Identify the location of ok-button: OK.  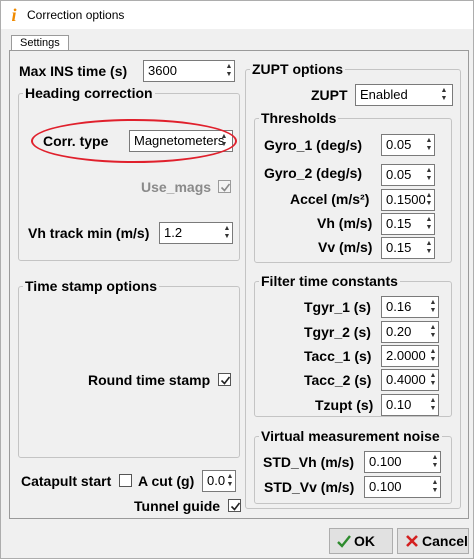
(361, 541).